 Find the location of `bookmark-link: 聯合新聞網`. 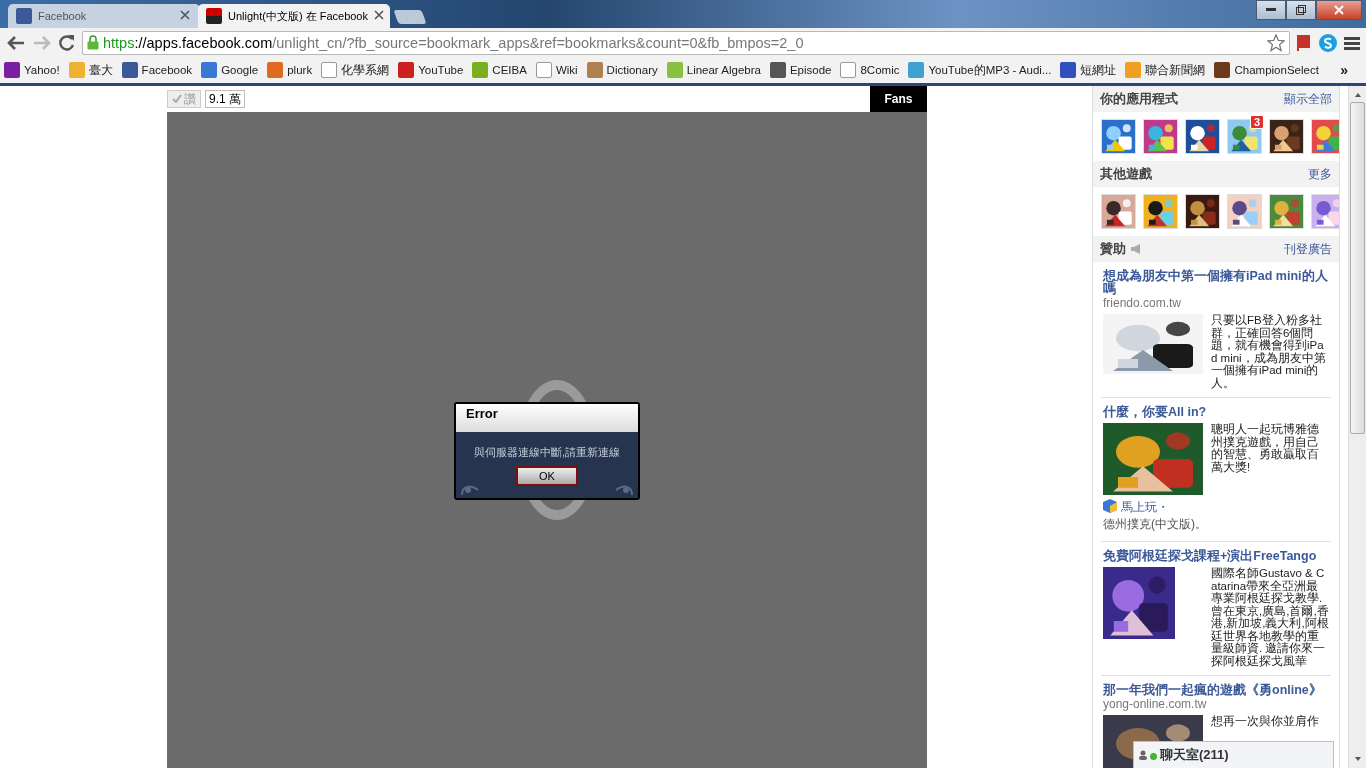

bookmark-link: 聯合新聞網 is located at coordinates (1165, 70).